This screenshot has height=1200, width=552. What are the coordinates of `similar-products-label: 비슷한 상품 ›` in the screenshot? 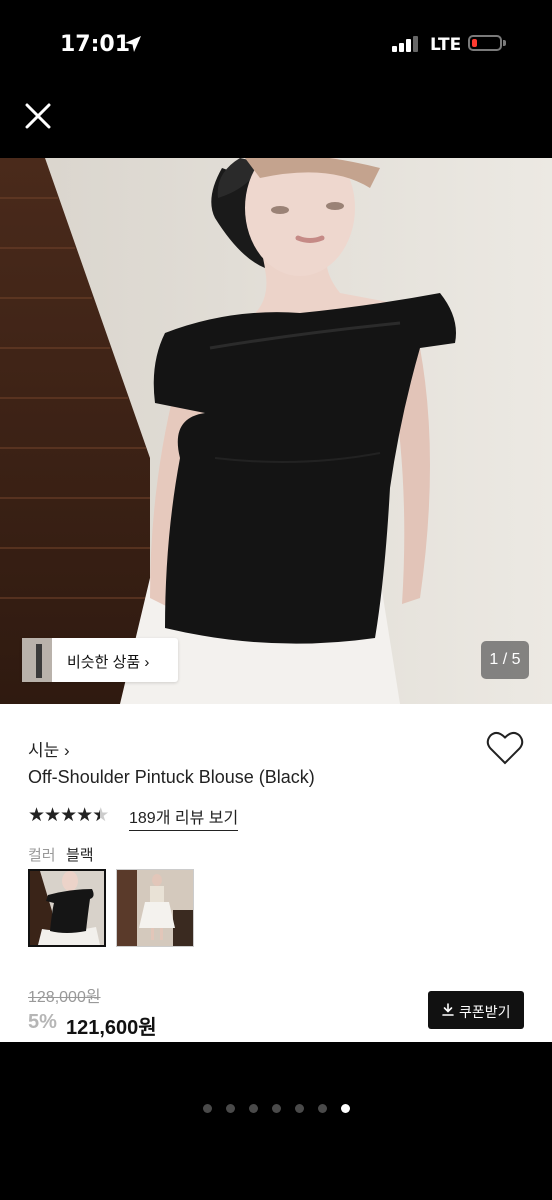 It's located at (108, 662).